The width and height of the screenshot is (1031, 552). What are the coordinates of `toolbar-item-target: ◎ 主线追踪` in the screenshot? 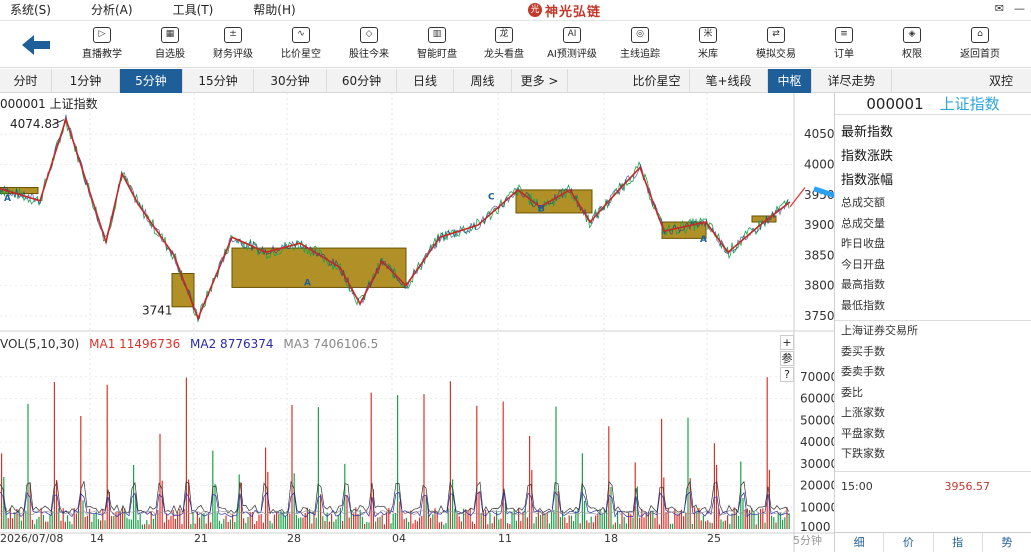 It's located at (640, 45).